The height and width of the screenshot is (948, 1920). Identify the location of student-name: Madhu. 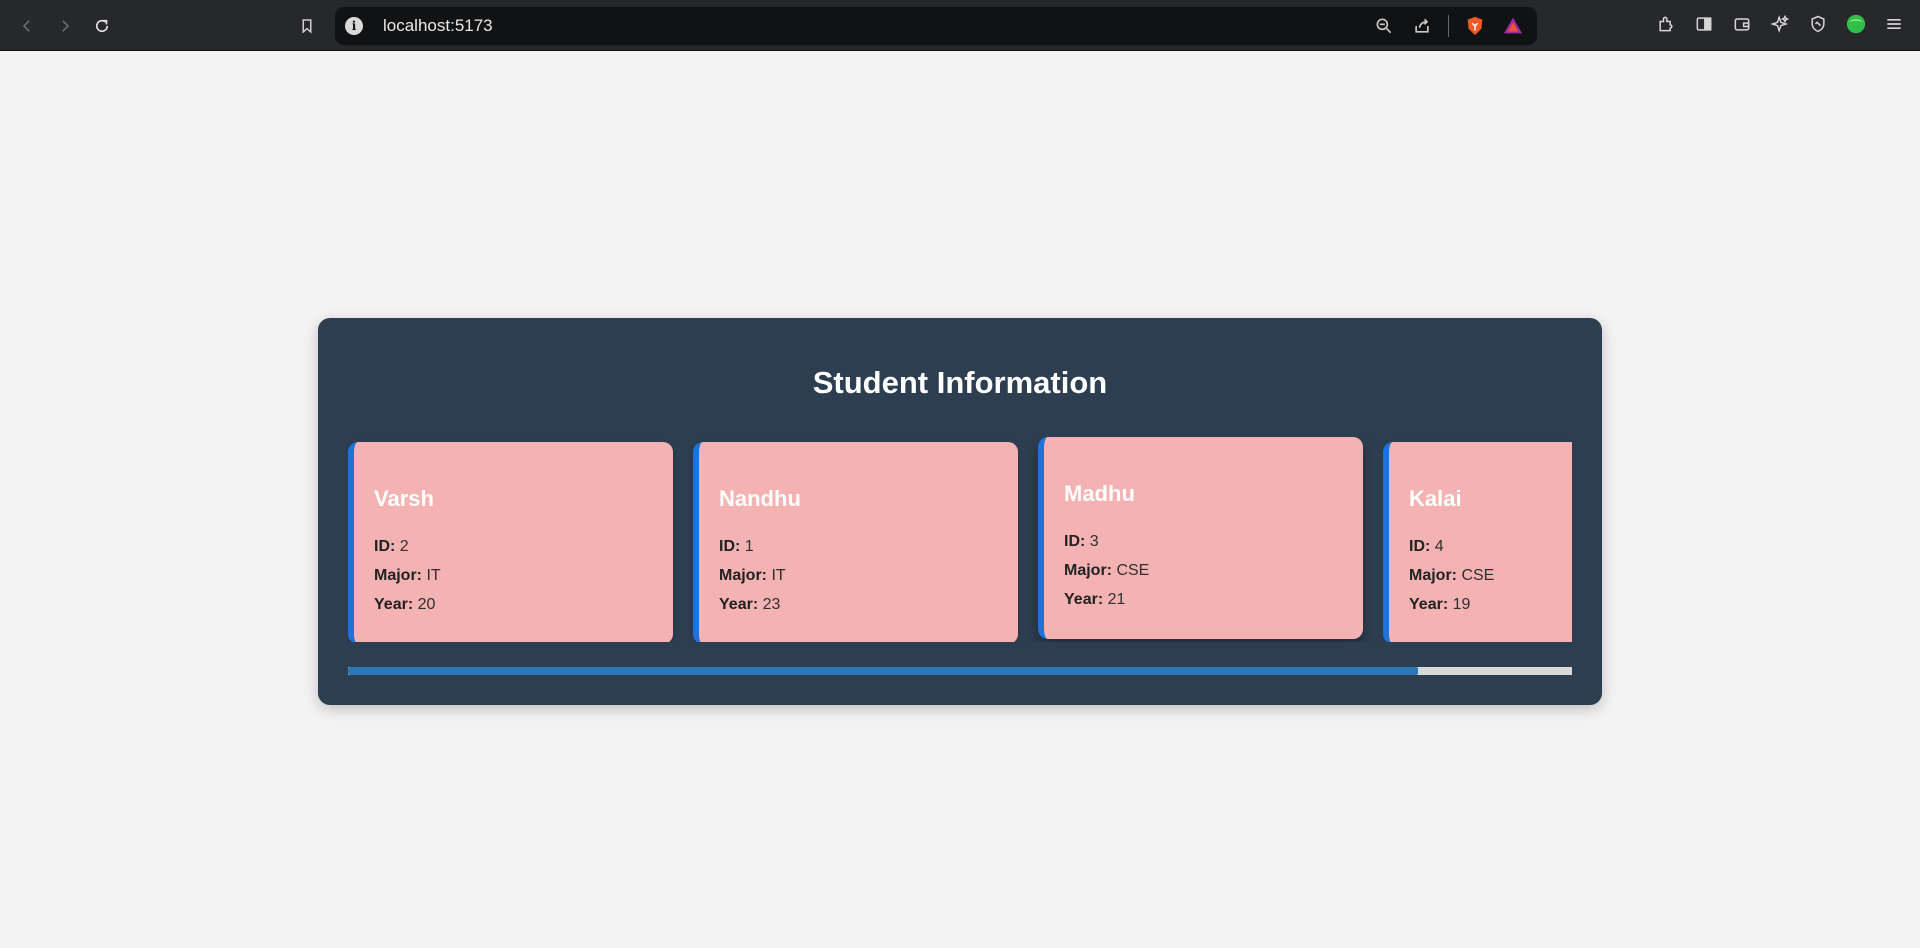
(1099, 493).